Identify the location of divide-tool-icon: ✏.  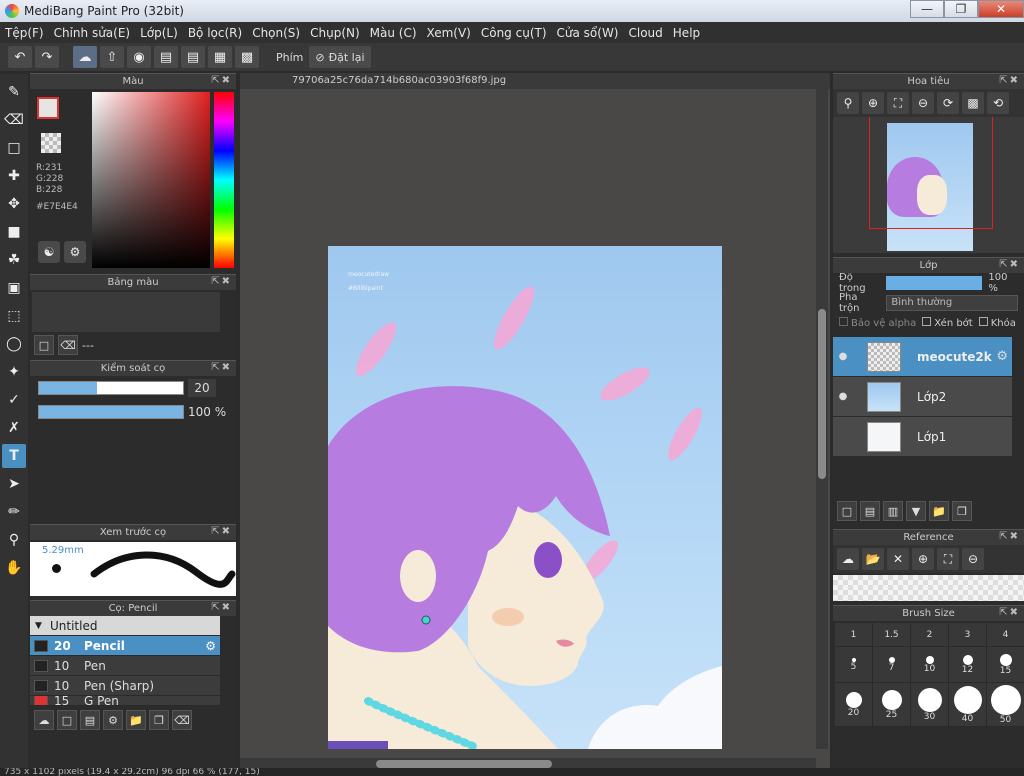
(14, 512).